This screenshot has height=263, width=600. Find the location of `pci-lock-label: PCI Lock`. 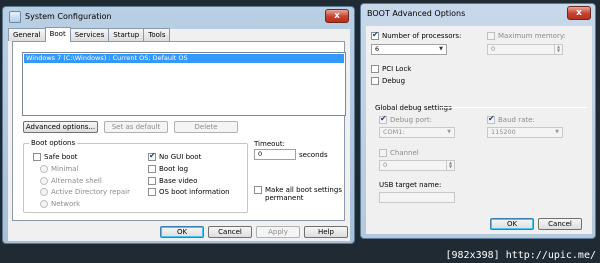

pci-lock-label: PCI Lock is located at coordinates (397, 69).